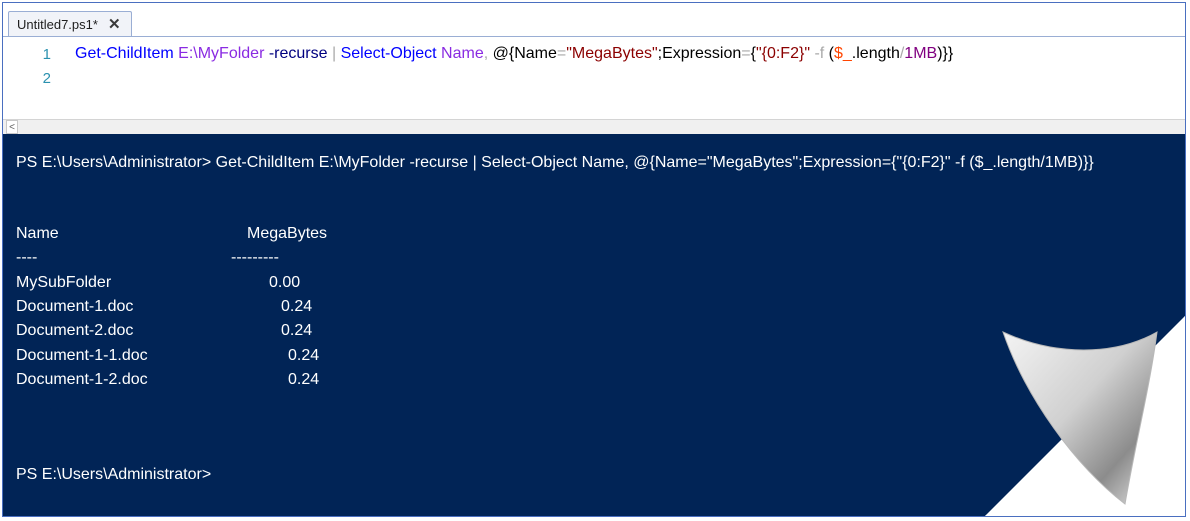 The height and width of the screenshot is (521, 1190). What do you see at coordinates (594, 20) in the screenshot?
I see `tab-strip: Untitled7.ps1* ✕` at bounding box center [594, 20].